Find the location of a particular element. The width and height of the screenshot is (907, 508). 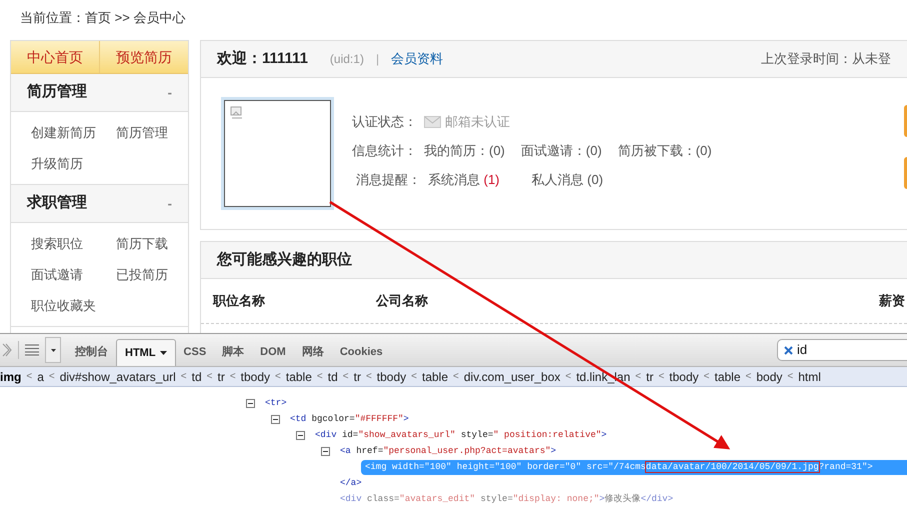

sidebar-link: 职位收藏夹 is located at coordinates (73, 305).